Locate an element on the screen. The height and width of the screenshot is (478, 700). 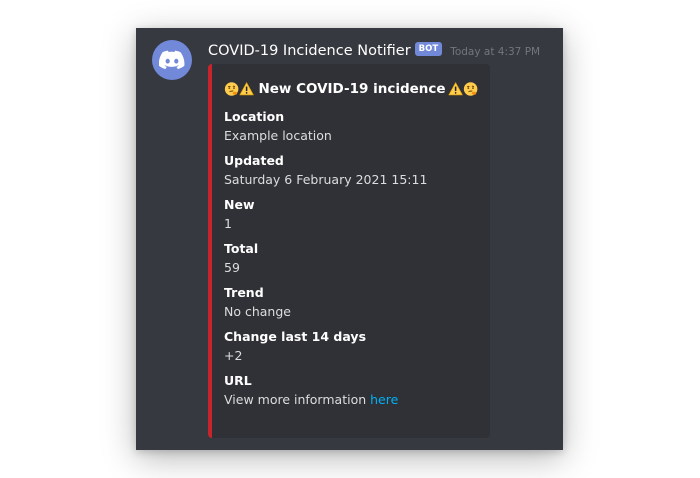
embed-field-total: Total 59 is located at coordinates (351, 259).